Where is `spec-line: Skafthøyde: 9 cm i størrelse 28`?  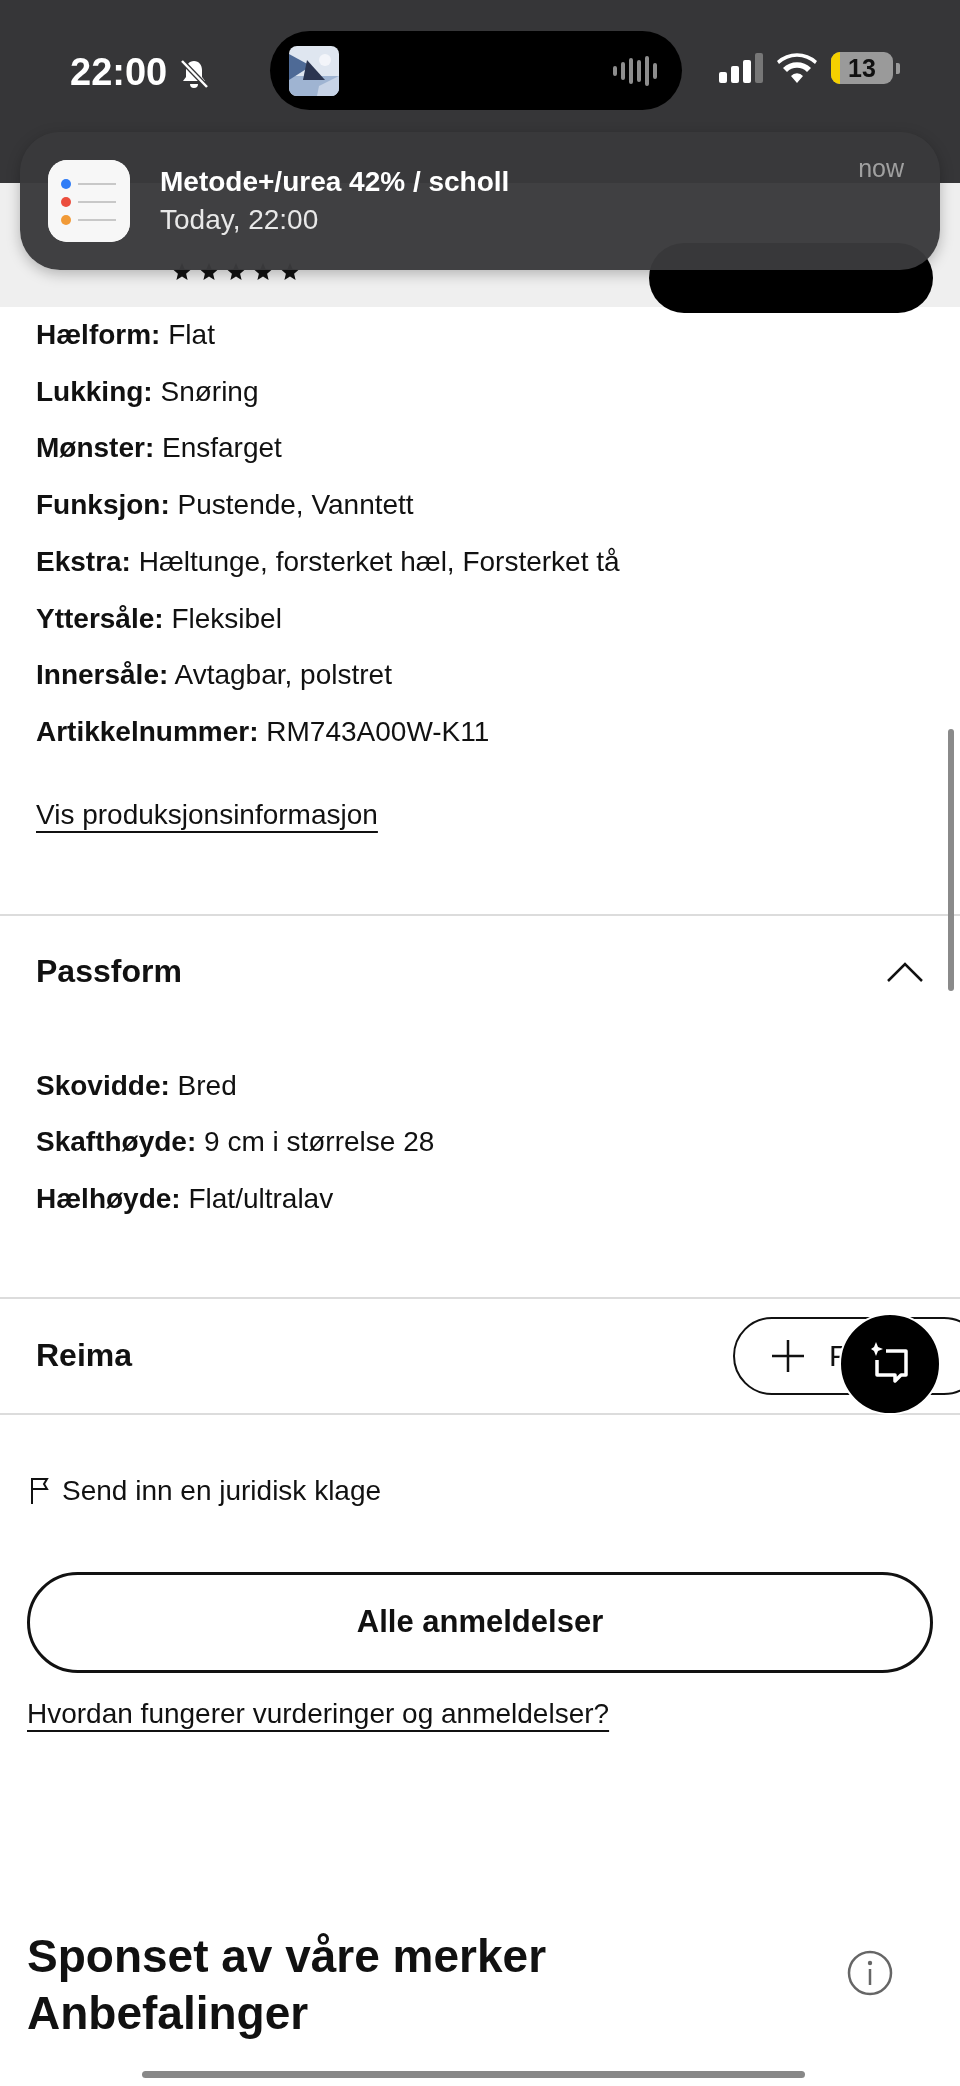 spec-line: Skafthøyde: 9 cm i størrelse 28 is located at coordinates (236, 1142).